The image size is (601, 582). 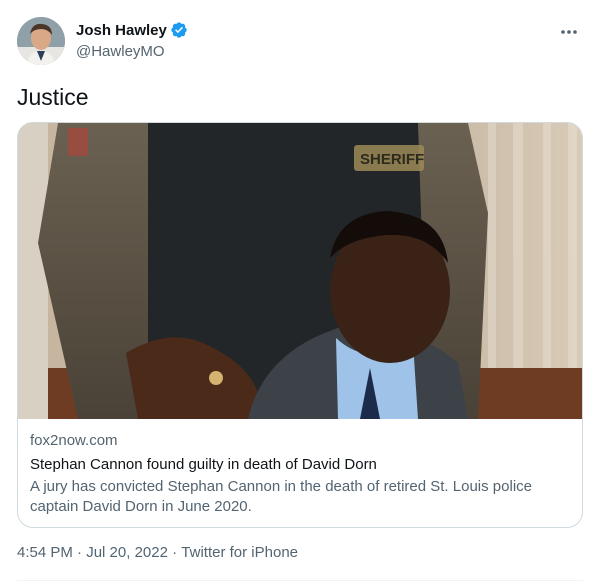 I want to click on tweet-text: Justice, so click(x=53, y=97).